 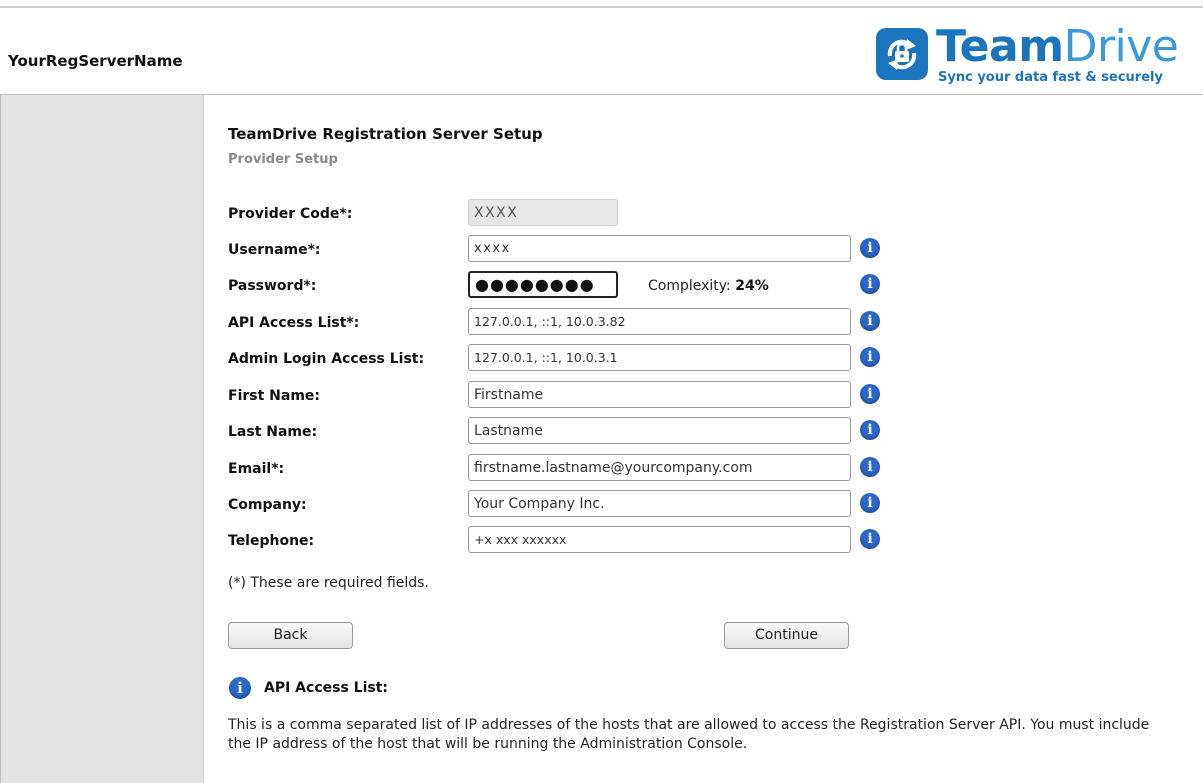 I want to click on page-subtitle: Provider Setup, so click(x=283, y=159).